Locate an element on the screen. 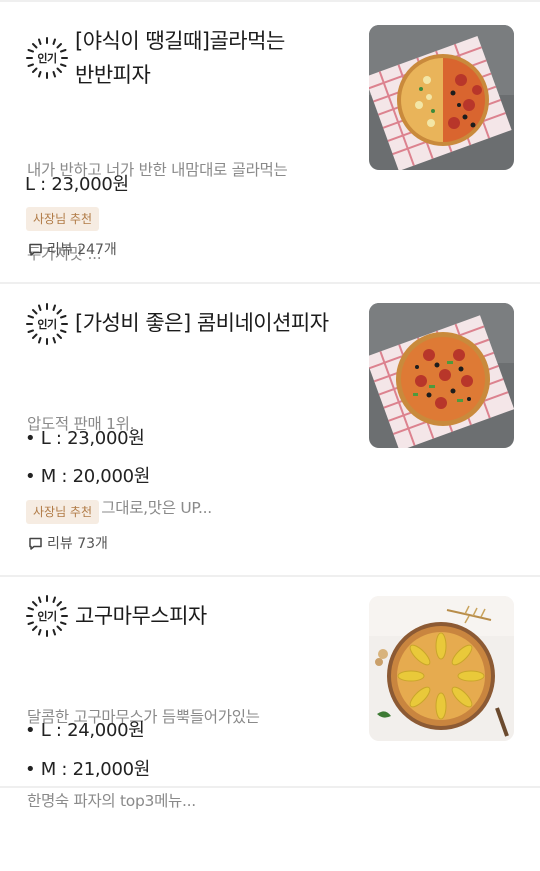 The image size is (540, 871). menu-price-l: • L : 24,000원 is located at coordinates (85, 730).